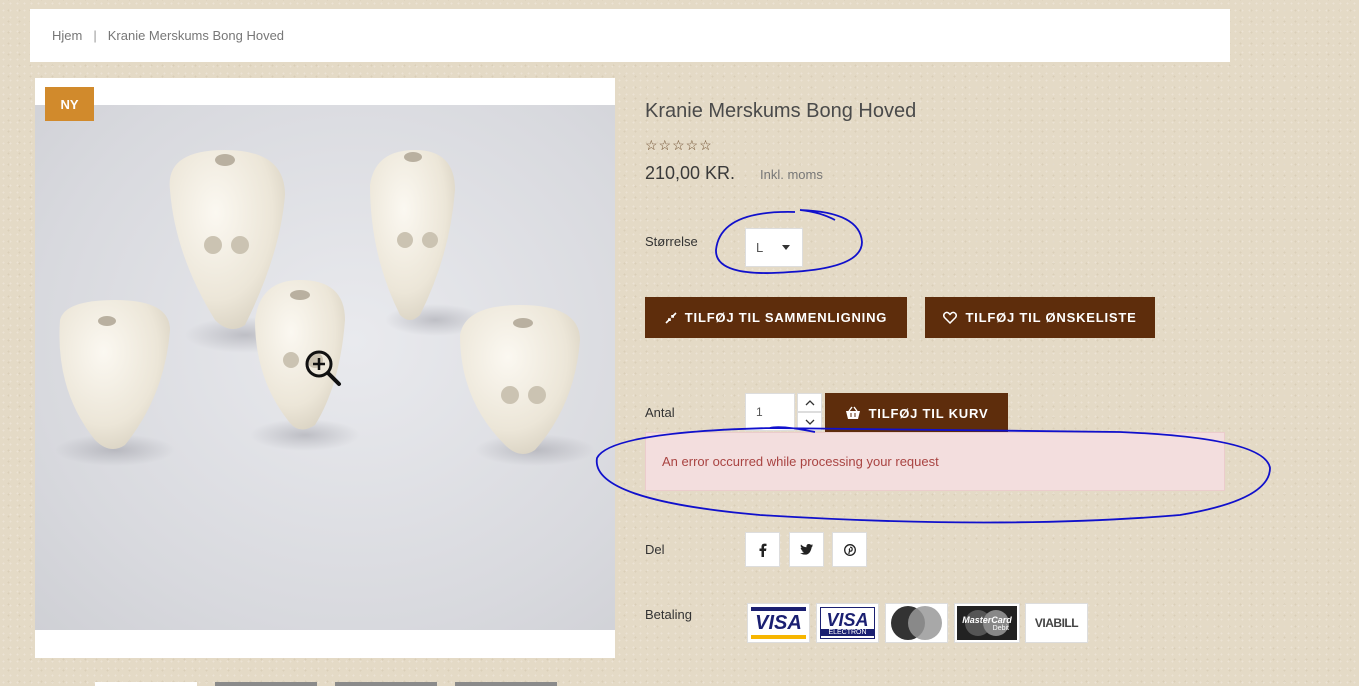 This screenshot has height=686, width=1359. Describe the element at coordinates (770, 412) in the screenshot. I see `quantity-input: 1` at that location.